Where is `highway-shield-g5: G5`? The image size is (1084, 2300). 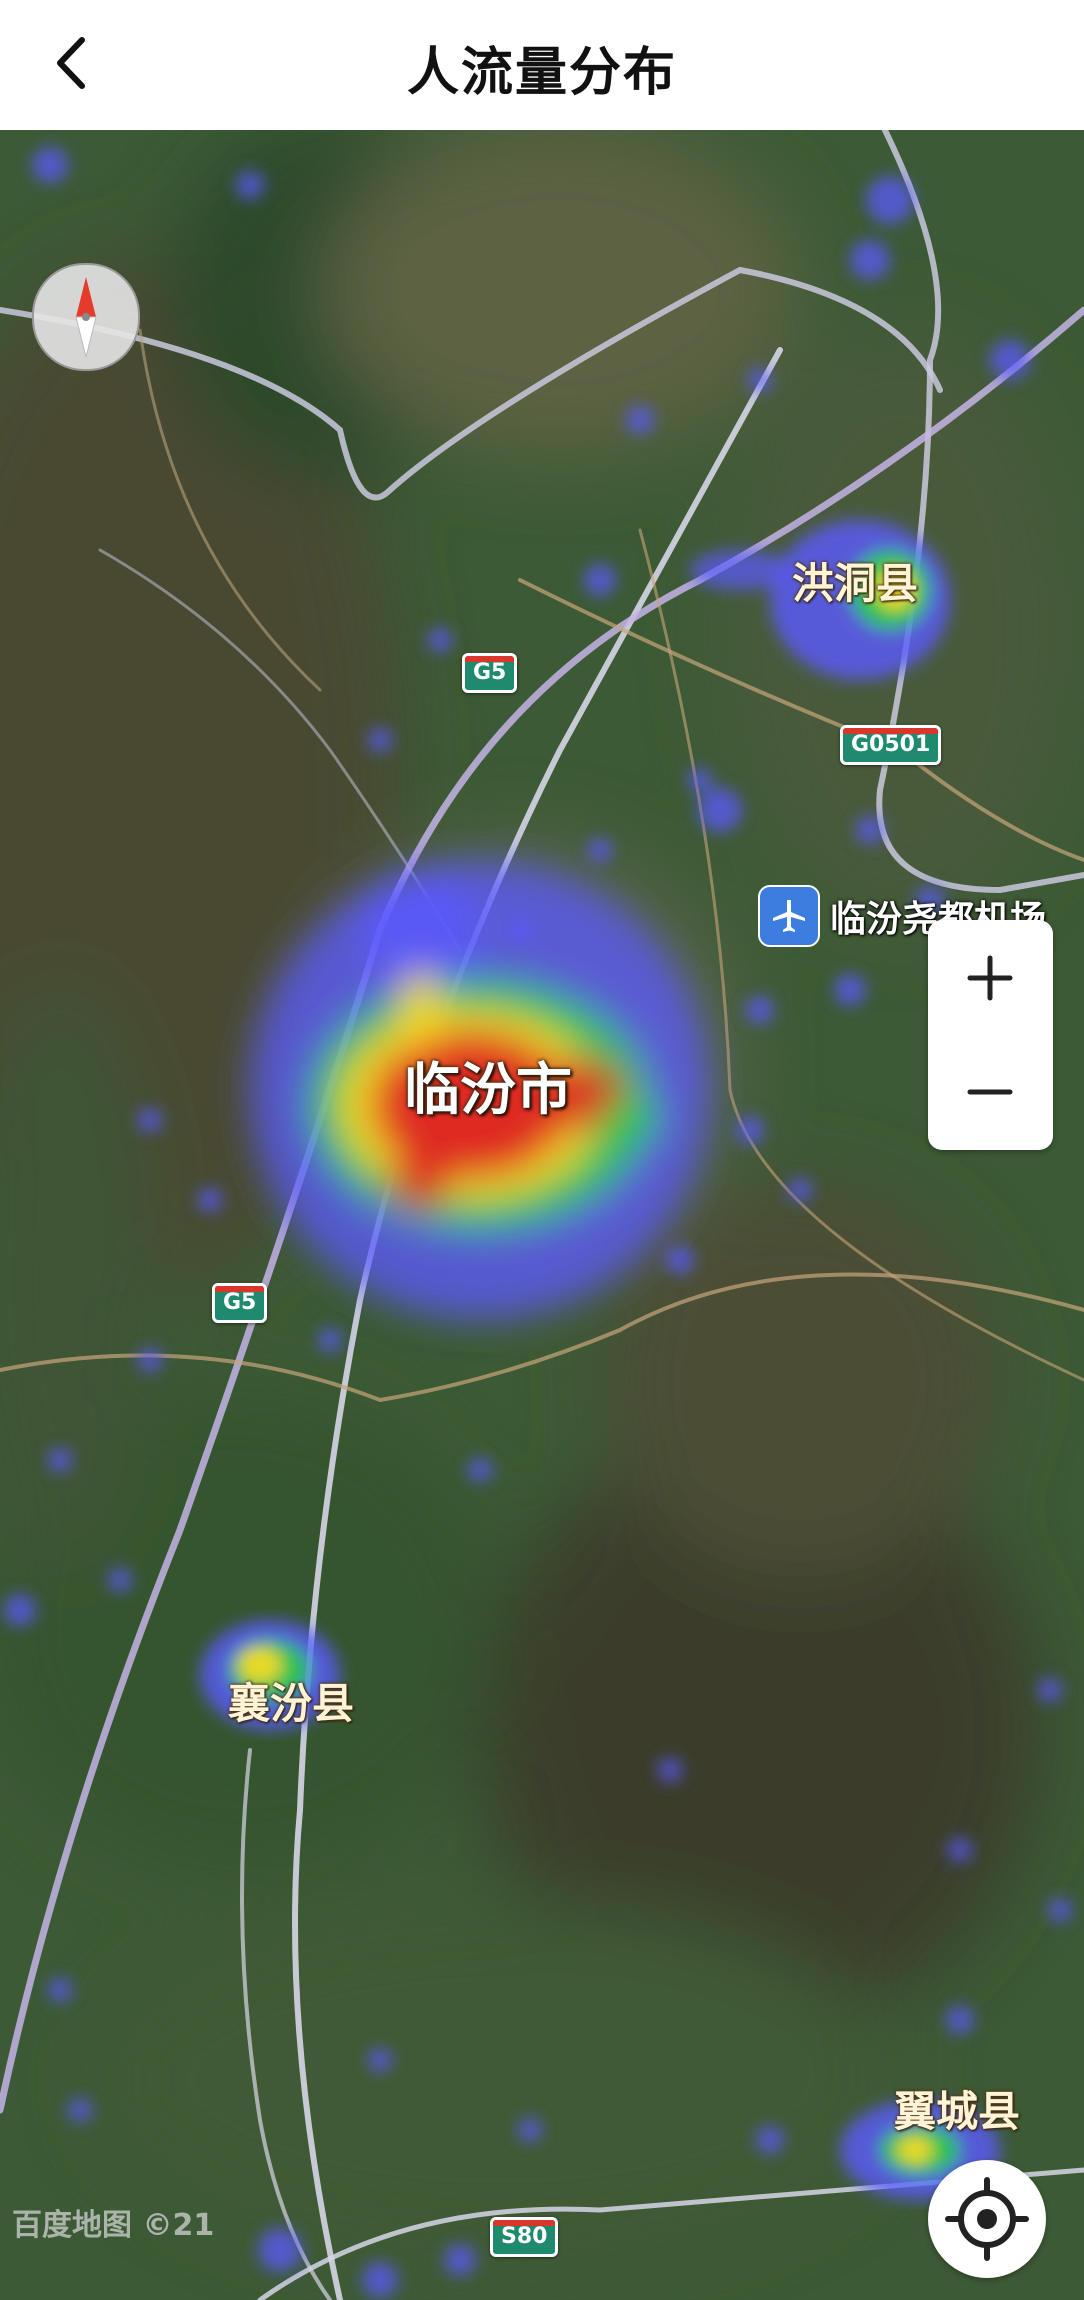
highway-shield-g5: G5 is located at coordinates (490, 673).